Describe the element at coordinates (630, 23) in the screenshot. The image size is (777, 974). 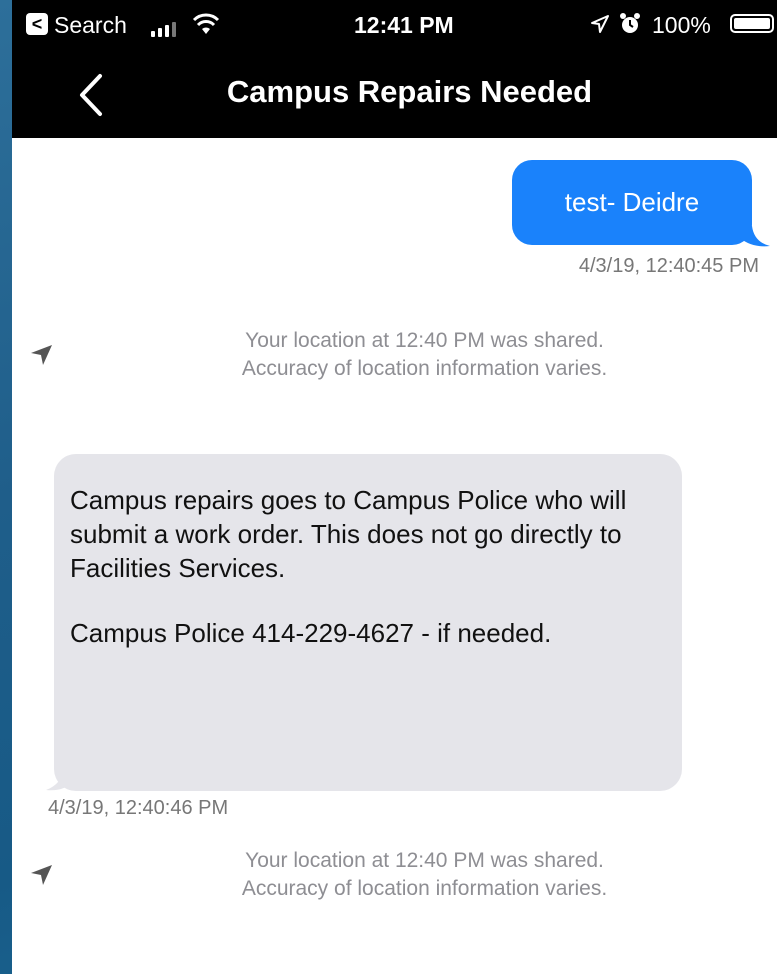
I see `alarm-icon` at that location.